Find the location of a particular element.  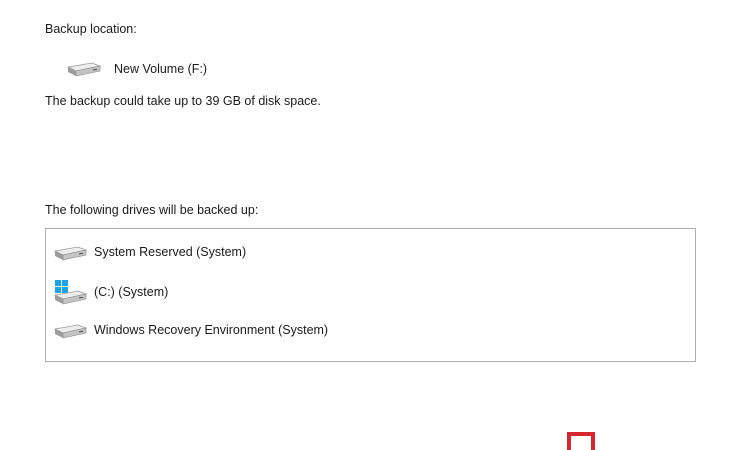

list-item-system-reserved: System Reserved (System) is located at coordinates (150, 252).